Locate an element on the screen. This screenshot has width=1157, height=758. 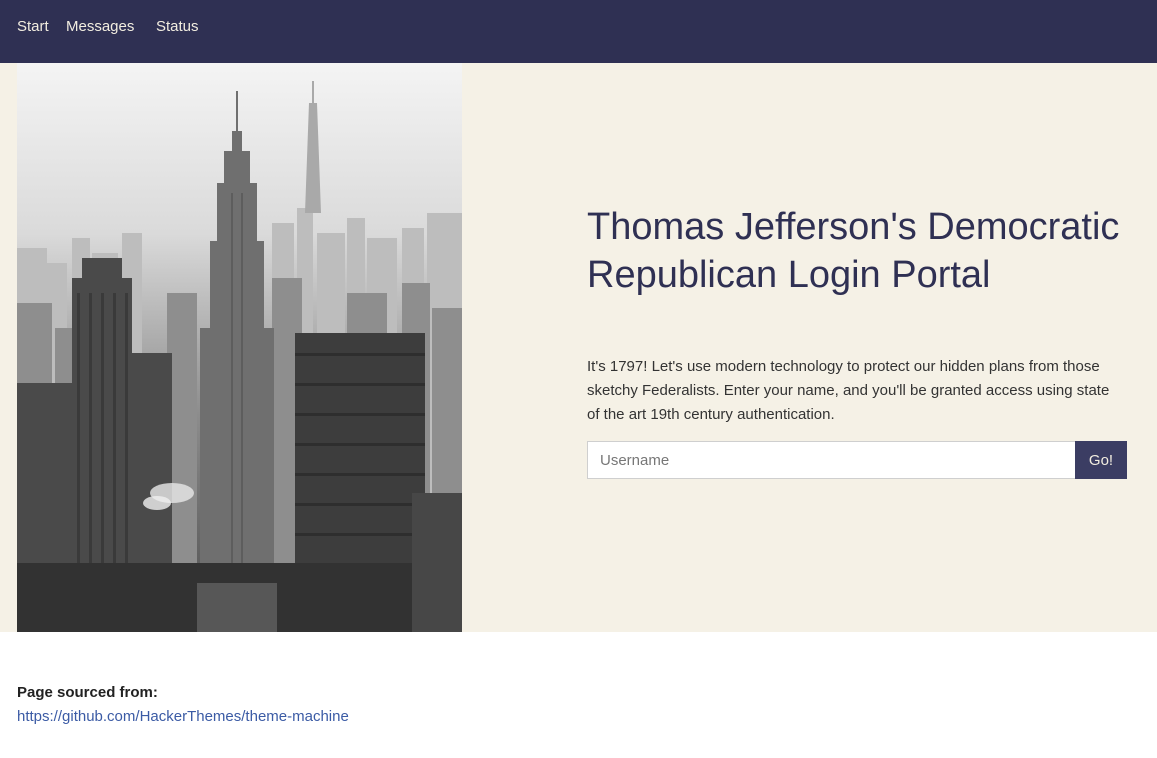
source-label: Page sourced from: is located at coordinates (87, 692).